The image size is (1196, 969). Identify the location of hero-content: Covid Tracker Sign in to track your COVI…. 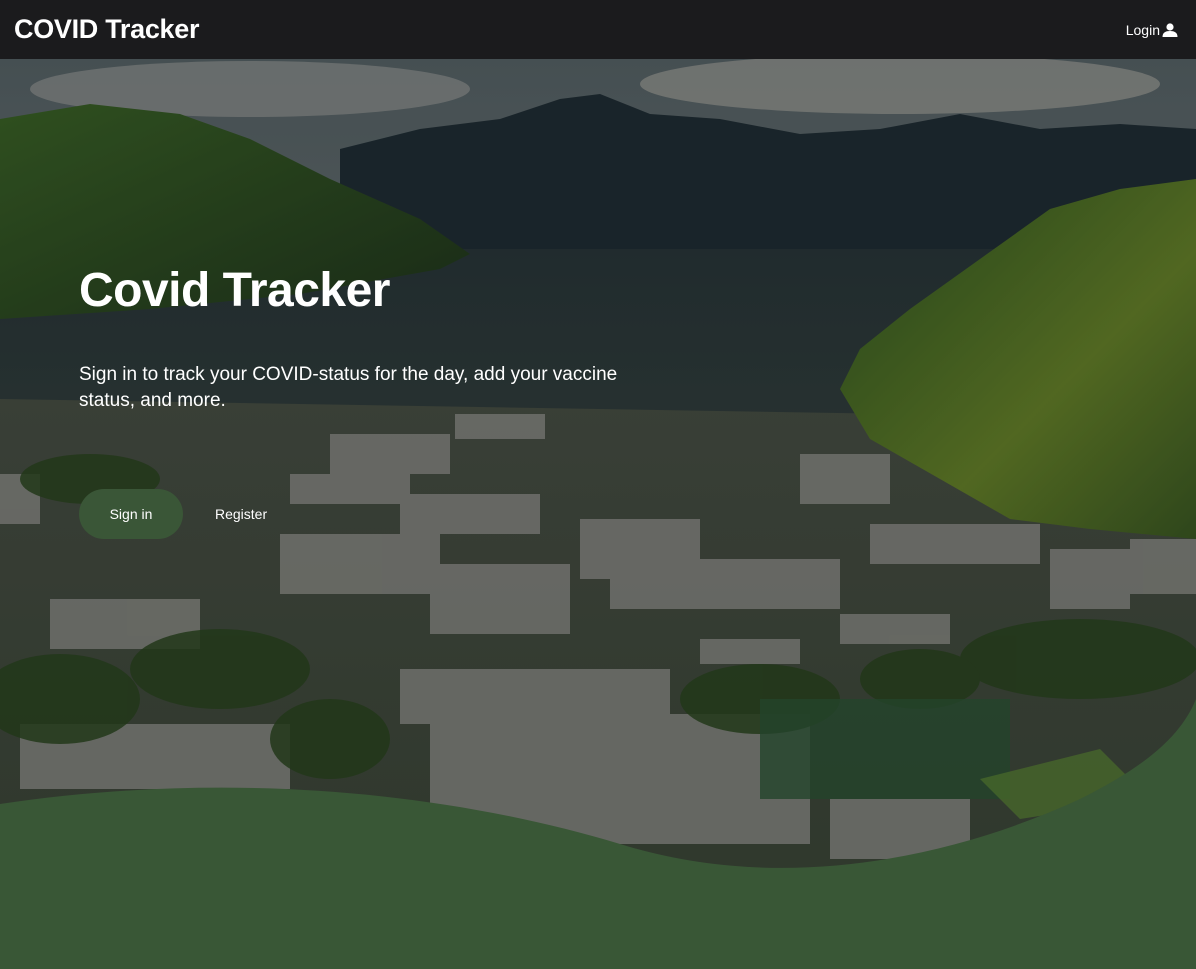
(379, 338).